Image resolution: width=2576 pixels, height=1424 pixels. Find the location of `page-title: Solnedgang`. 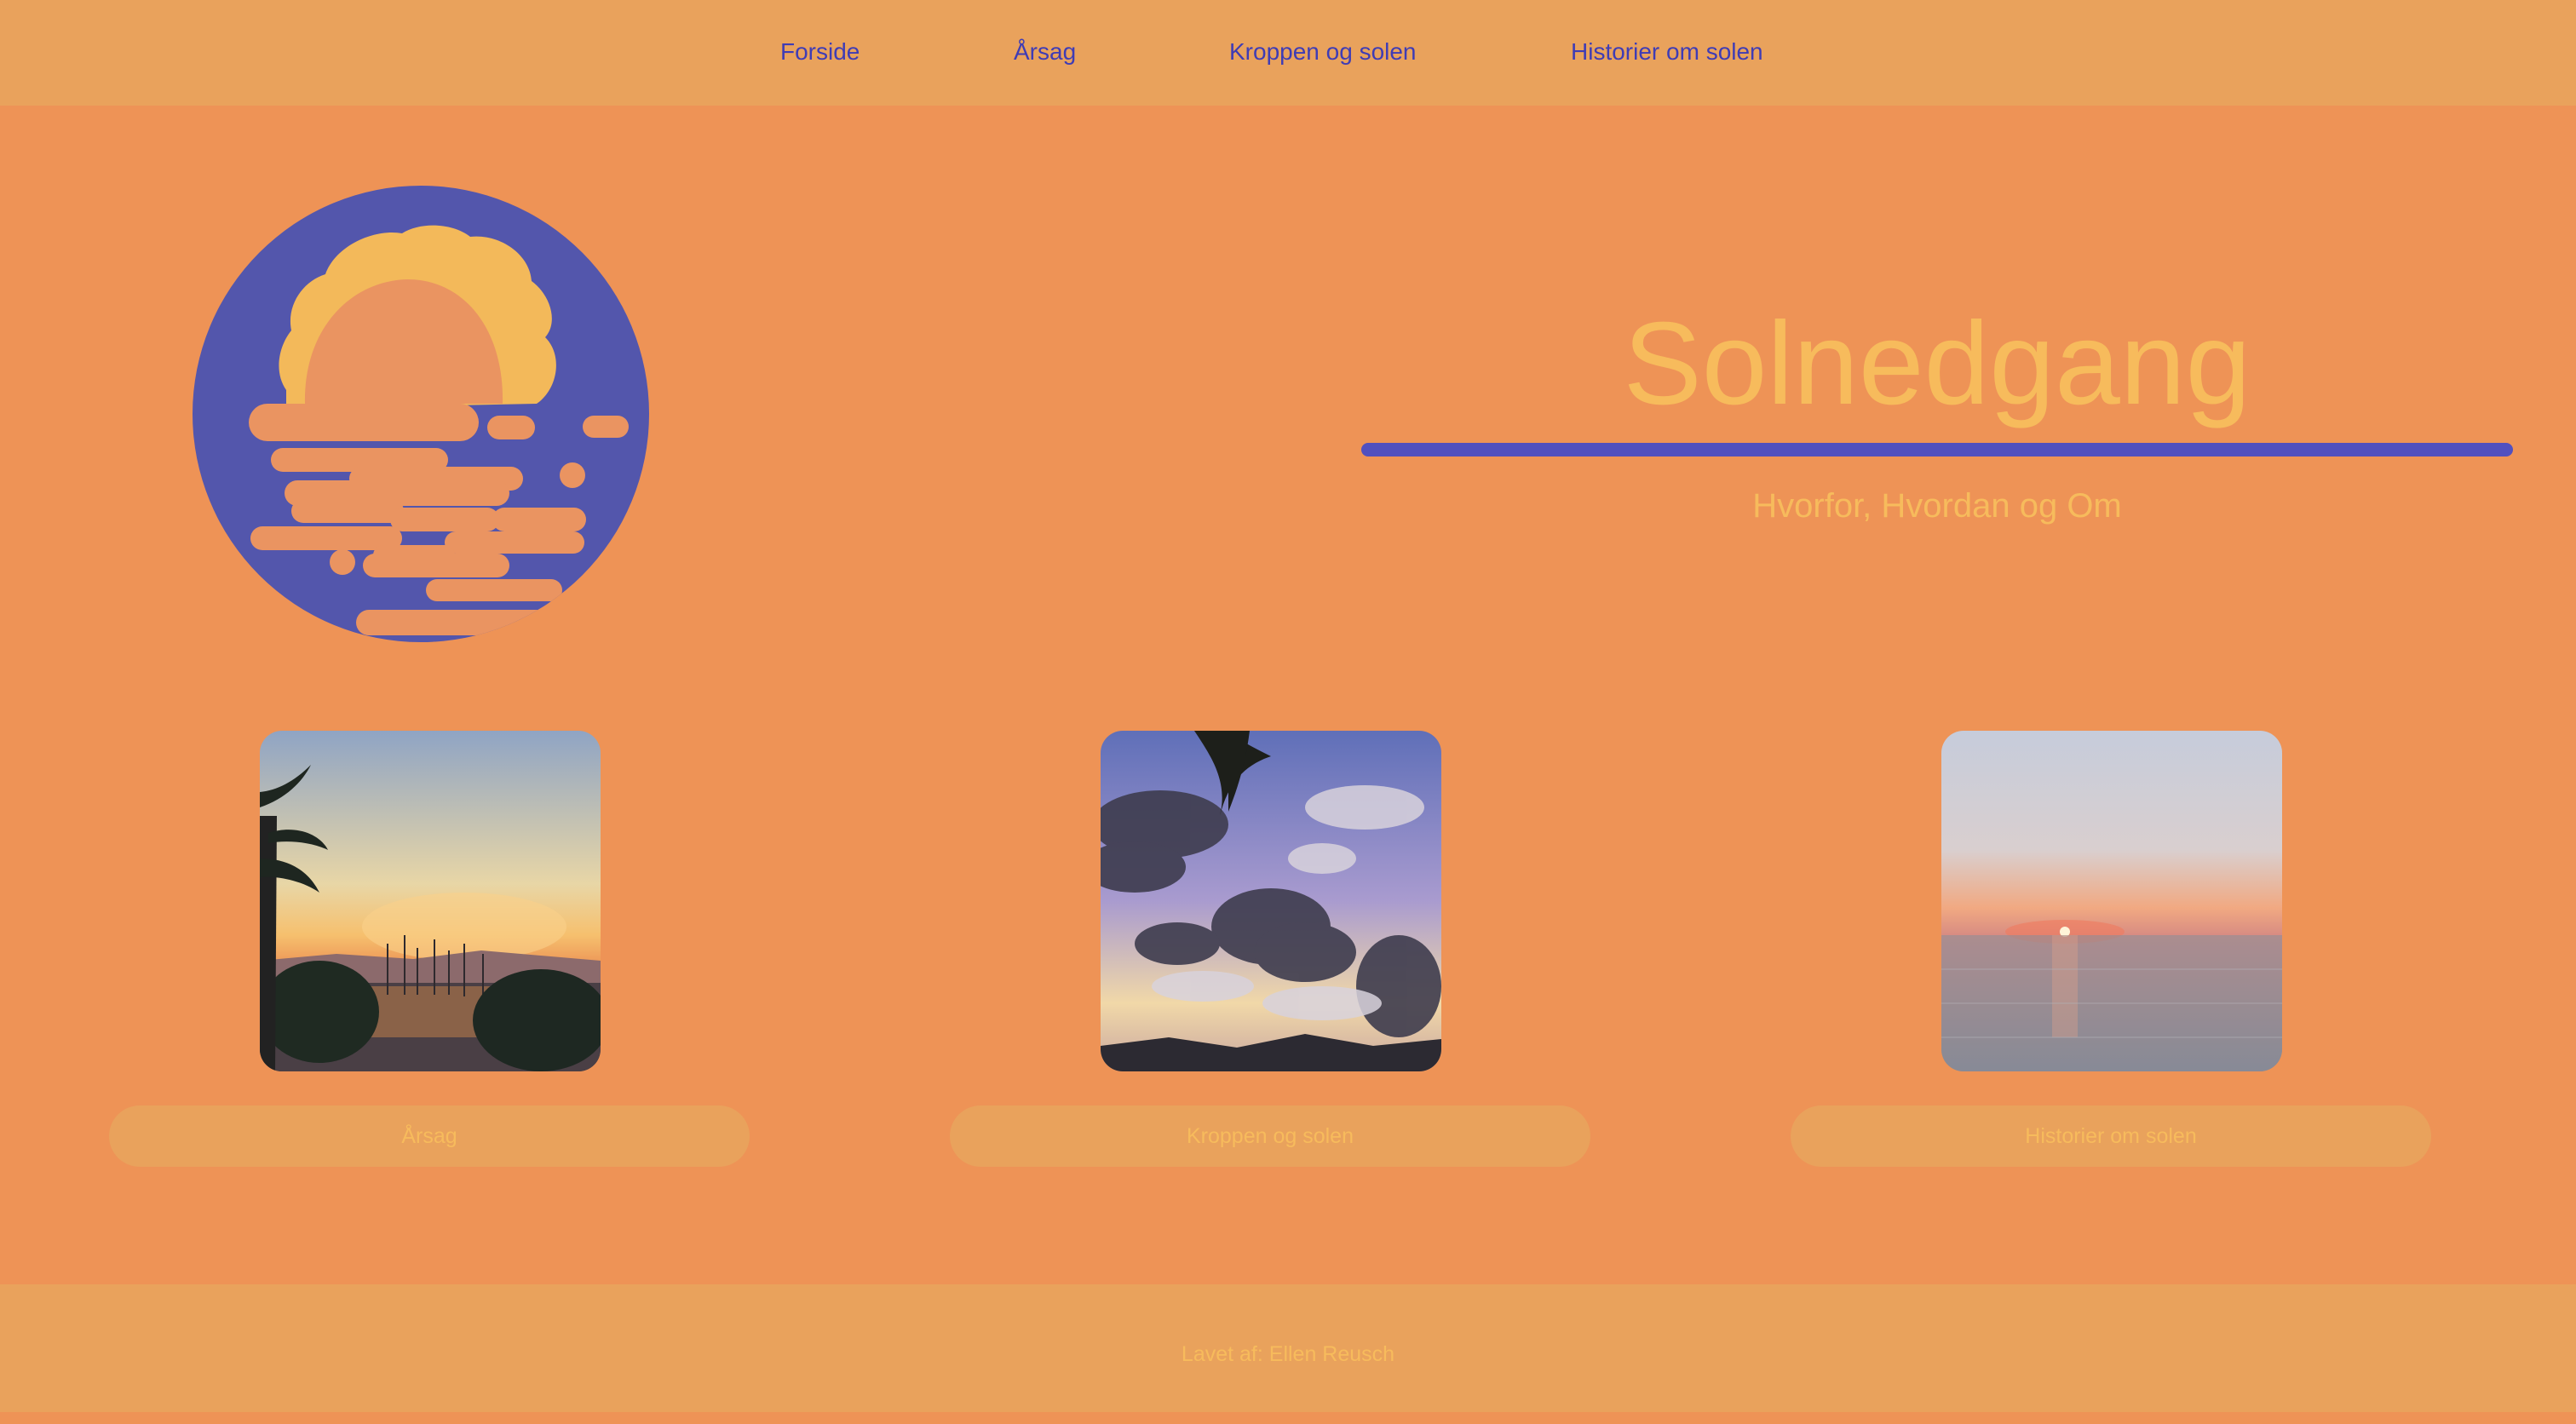

page-title: Solnedgang is located at coordinates (1937, 364).